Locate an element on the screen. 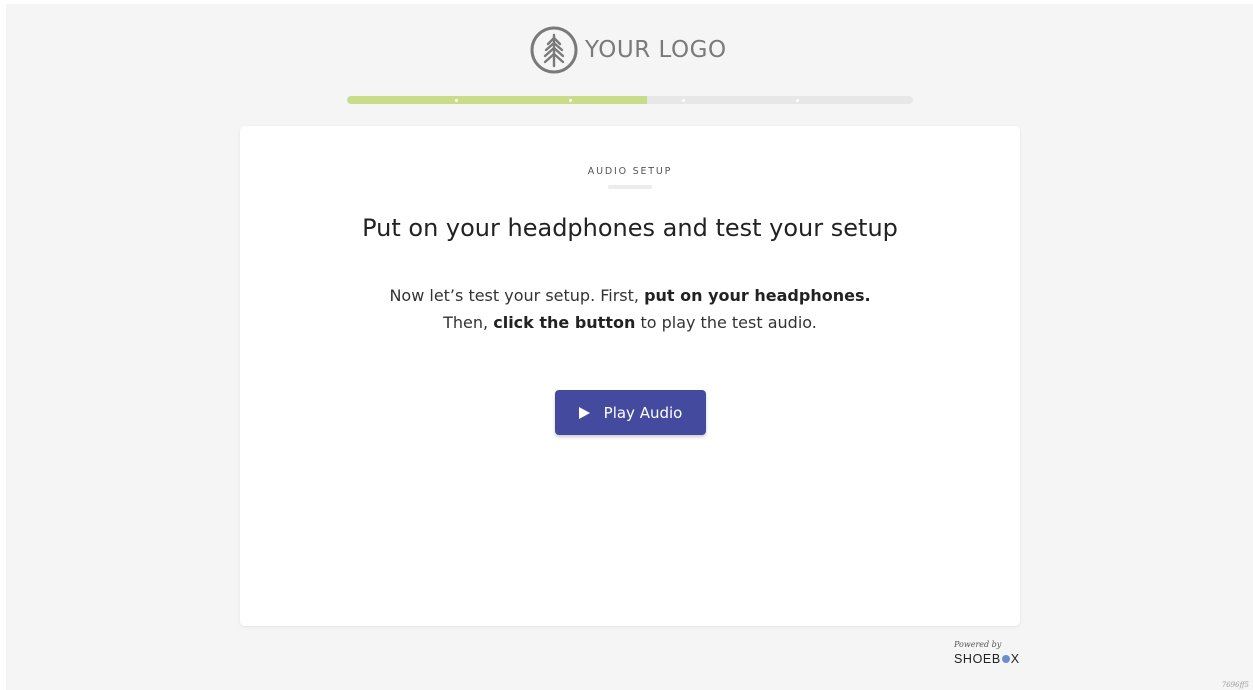 Image resolution: width=1253 pixels, height=690 pixels. shoebox-logo: SHOEB X is located at coordinates (994, 659).